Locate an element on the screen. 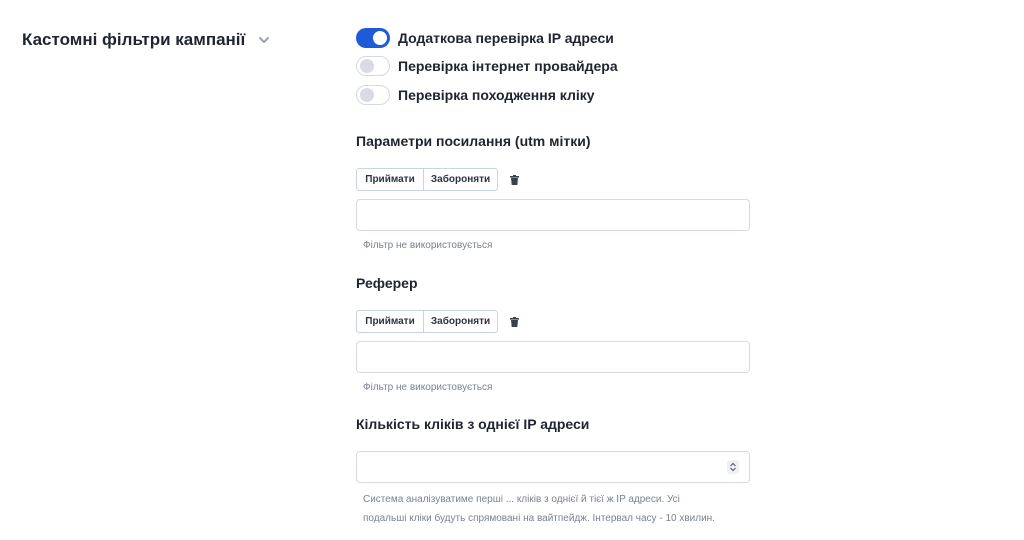 Image resolution: width=1024 pixels, height=540 pixels. referer-title: Реферер is located at coordinates (387, 283).